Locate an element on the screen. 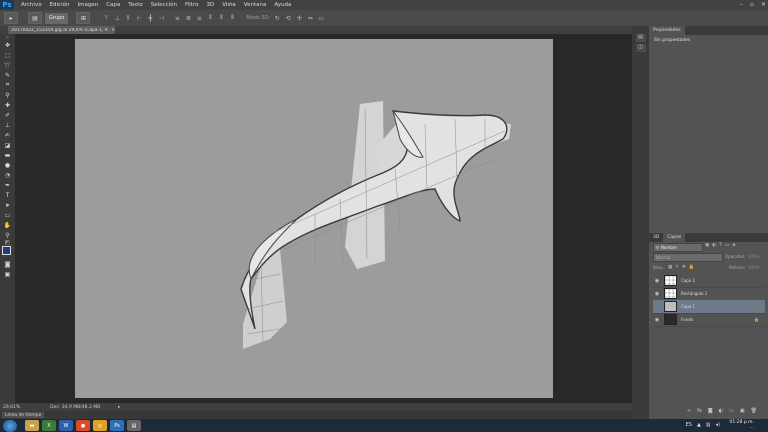  layer-style-icon: fx is located at coordinates (699, 411).